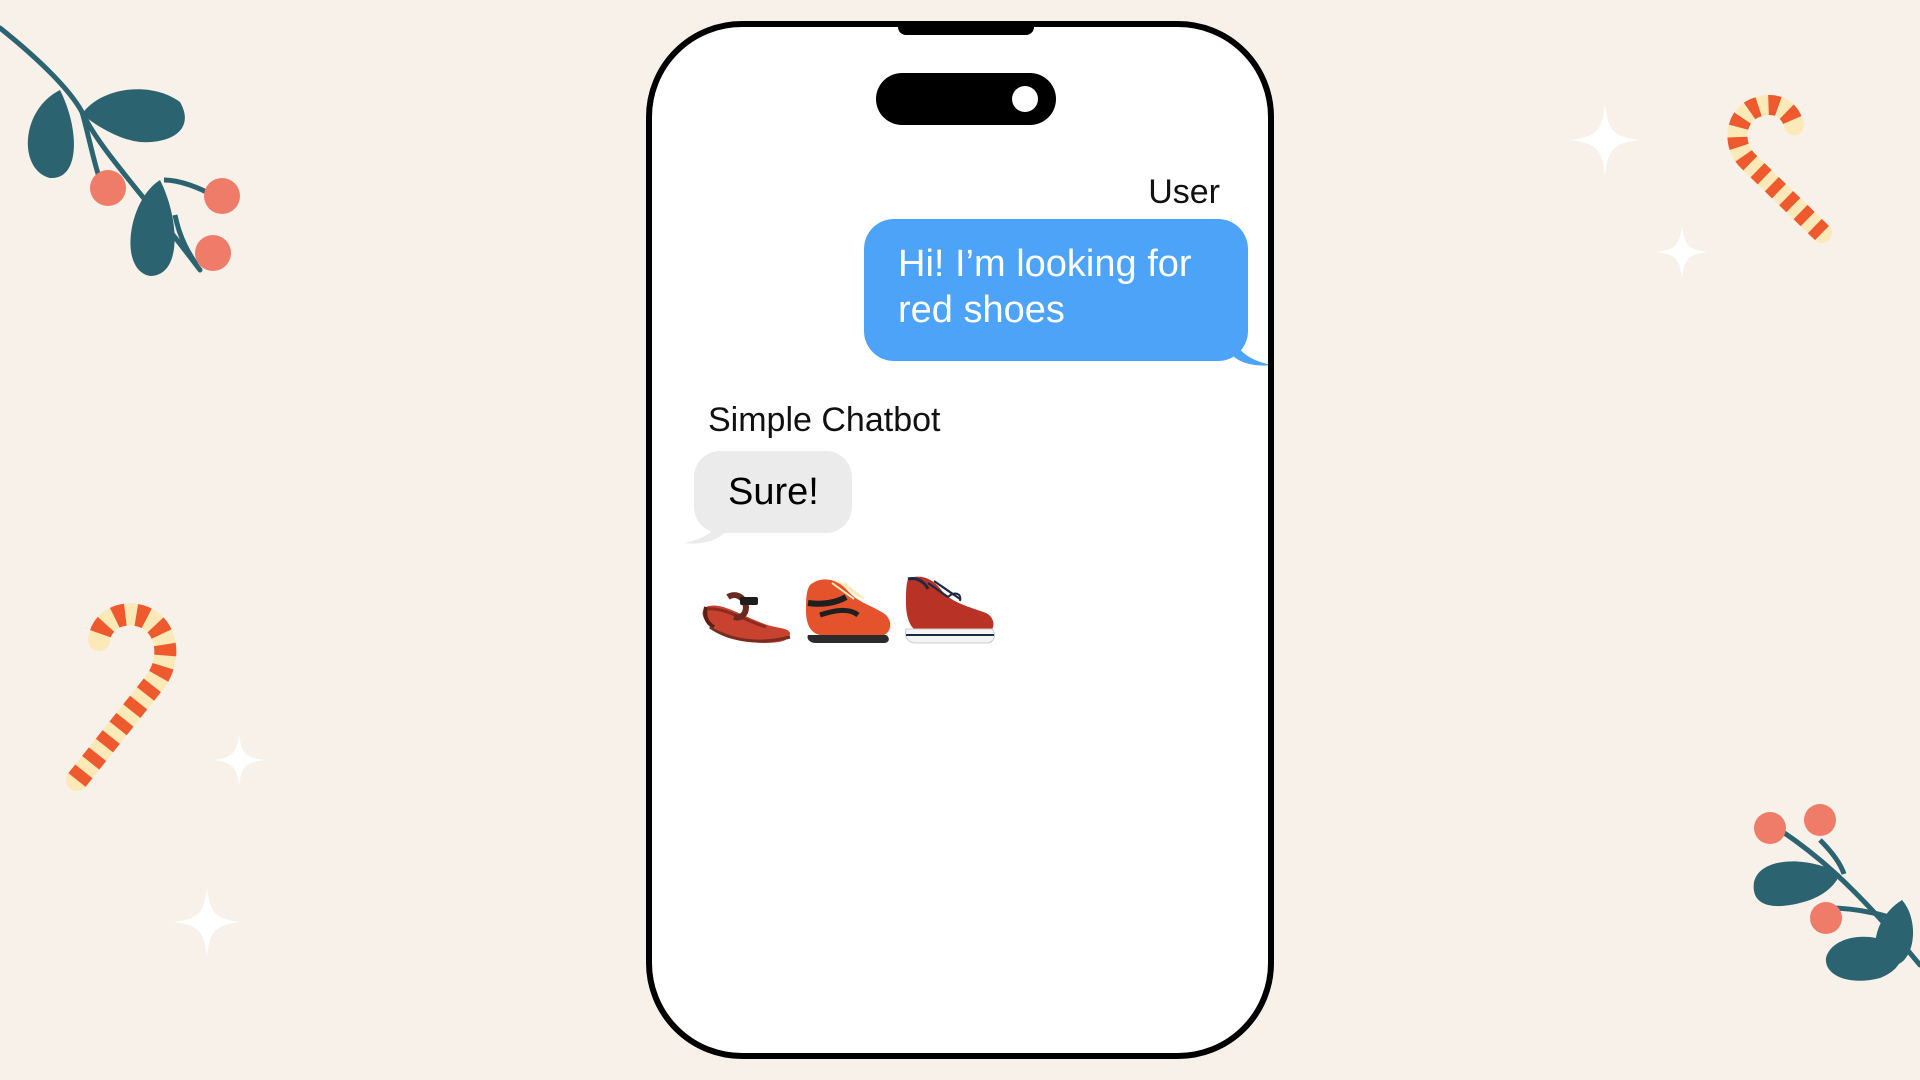  I want to click on user-bubble-tail, so click(1250, 351).